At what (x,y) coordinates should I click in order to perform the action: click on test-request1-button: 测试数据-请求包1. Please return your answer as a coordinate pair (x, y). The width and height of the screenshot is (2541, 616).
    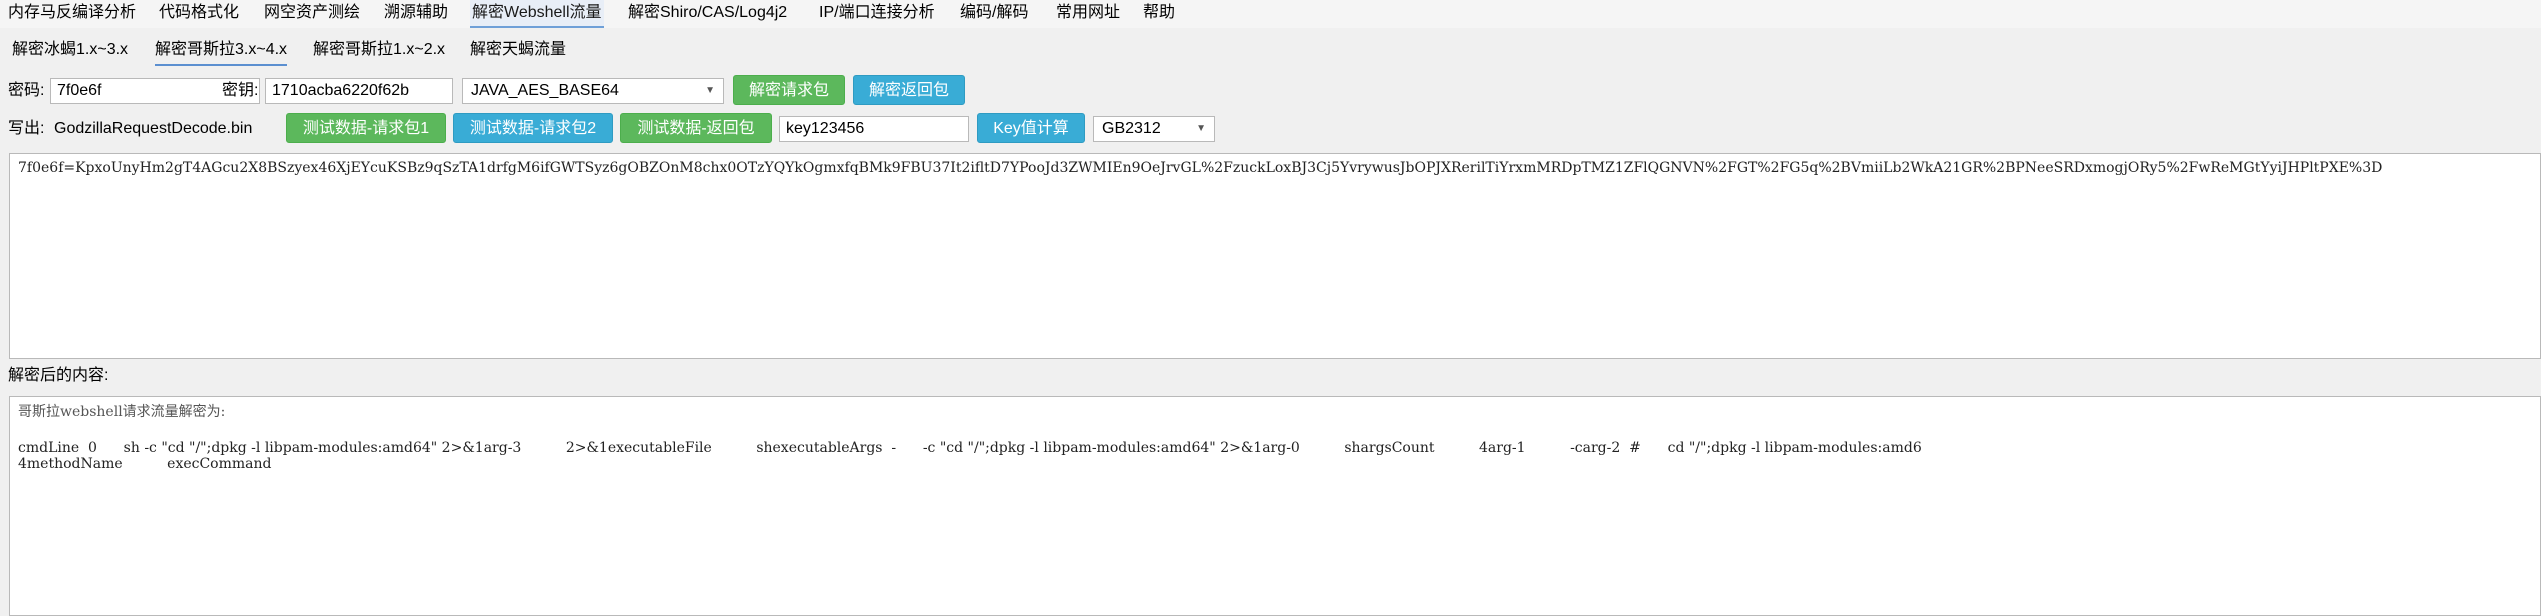
    Looking at the image, I should click on (366, 128).